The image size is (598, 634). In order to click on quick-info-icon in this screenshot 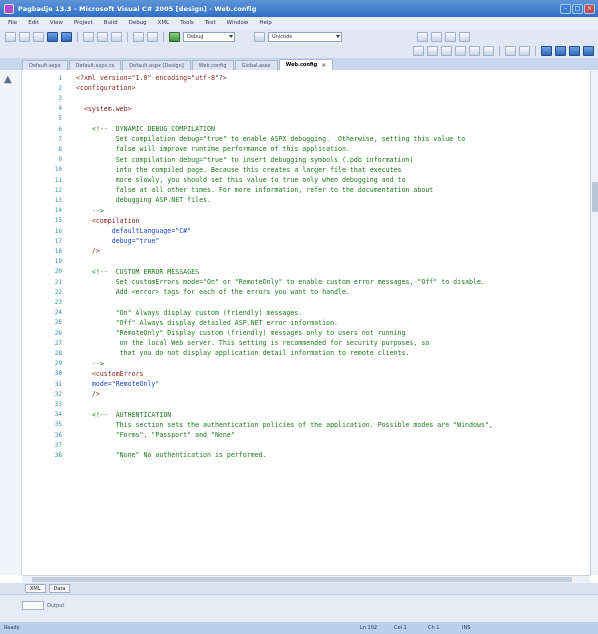, I will do `click(446, 51)`.